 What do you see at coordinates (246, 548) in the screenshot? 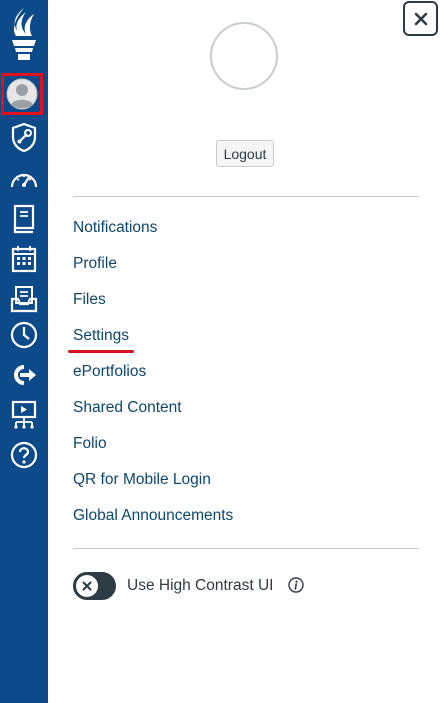
I see `bottom-divider` at bounding box center [246, 548].